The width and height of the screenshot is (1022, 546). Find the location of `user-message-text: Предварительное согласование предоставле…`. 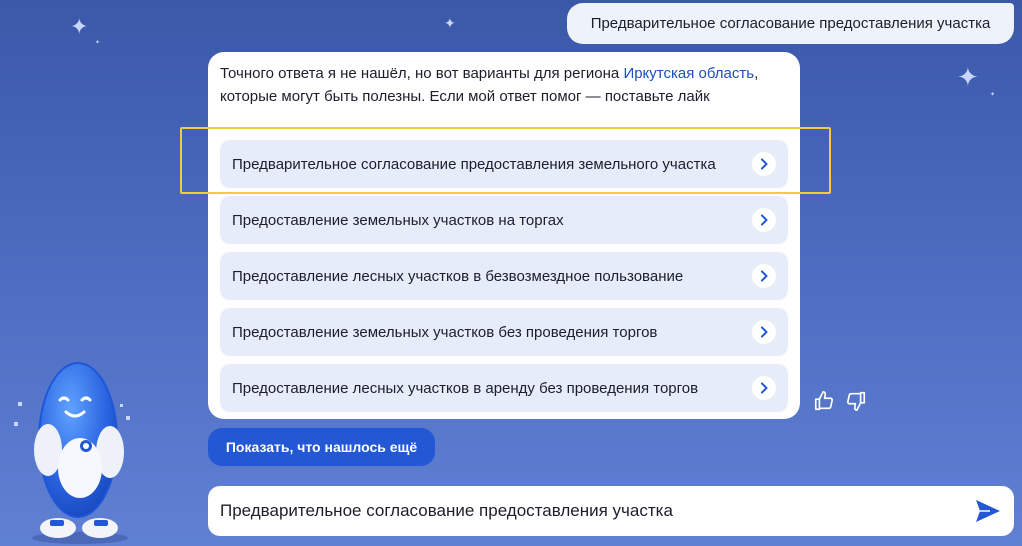

user-message-text: Предварительное согласование предоставле… is located at coordinates (790, 23).